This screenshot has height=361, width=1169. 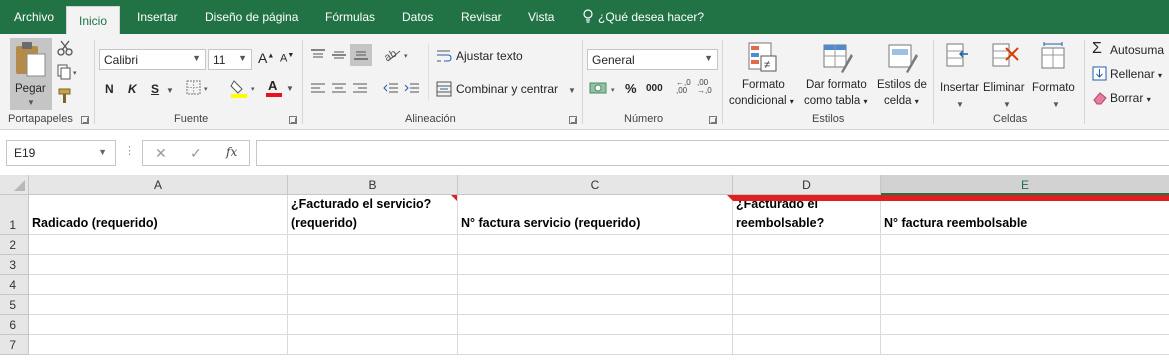 What do you see at coordinates (339, 89) in the screenshot?
I see `align-center-icon` at bounding box center [339, 89].